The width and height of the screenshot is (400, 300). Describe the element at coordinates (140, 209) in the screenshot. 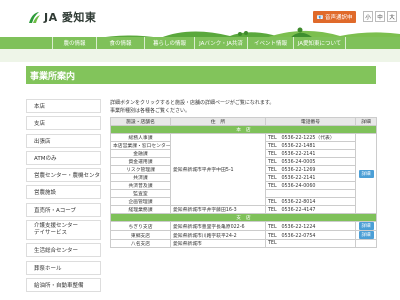

I see `facility-name: 経理業務課` at that location.